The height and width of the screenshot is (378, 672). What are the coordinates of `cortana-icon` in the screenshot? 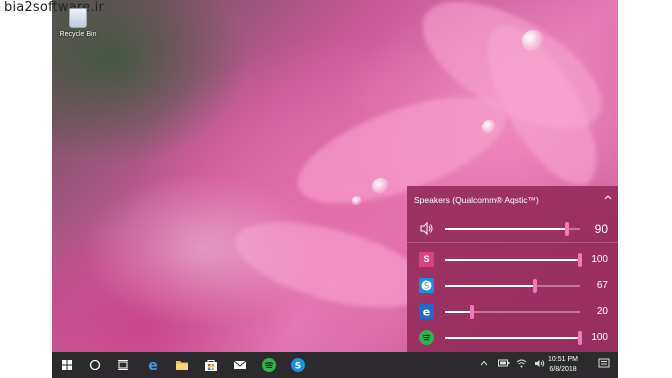 It's located at (95, 365).